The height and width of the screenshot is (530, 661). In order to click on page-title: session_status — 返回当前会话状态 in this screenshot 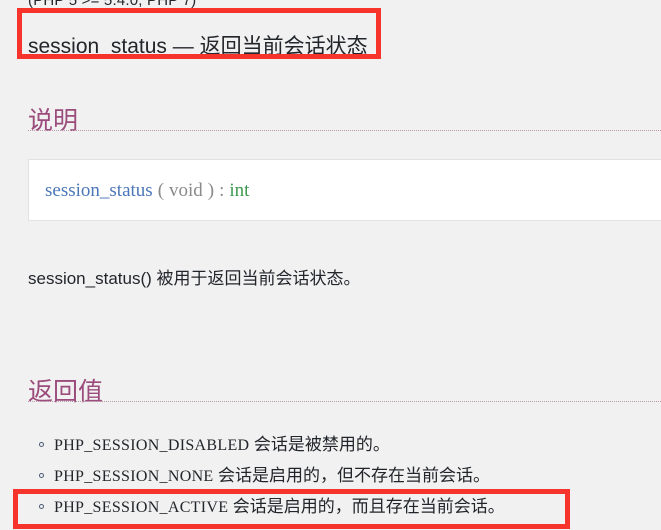, I will do `click(198, 47)`.